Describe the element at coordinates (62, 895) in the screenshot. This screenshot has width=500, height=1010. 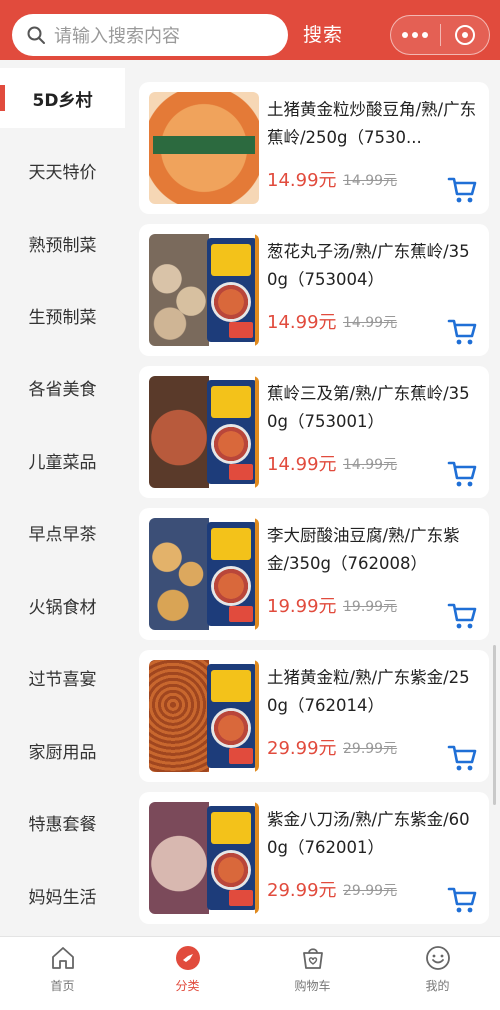
I see `sidebar-item-mom-life: 妈妈生活` at that location.